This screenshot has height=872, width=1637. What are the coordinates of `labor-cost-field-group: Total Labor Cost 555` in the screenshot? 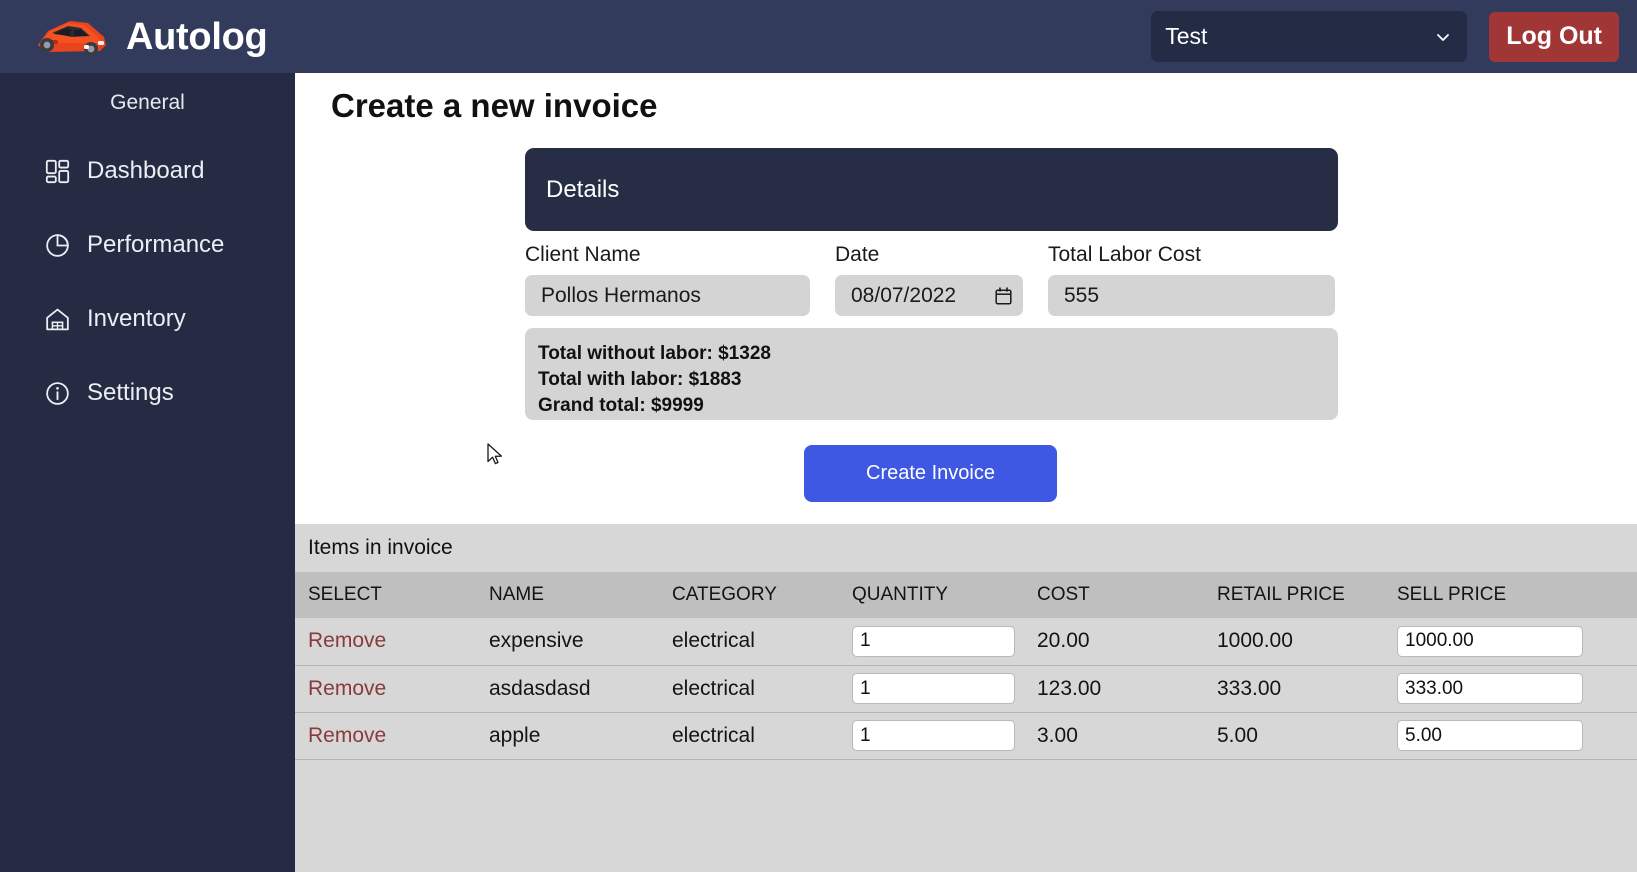 It's located at (1191, 279).